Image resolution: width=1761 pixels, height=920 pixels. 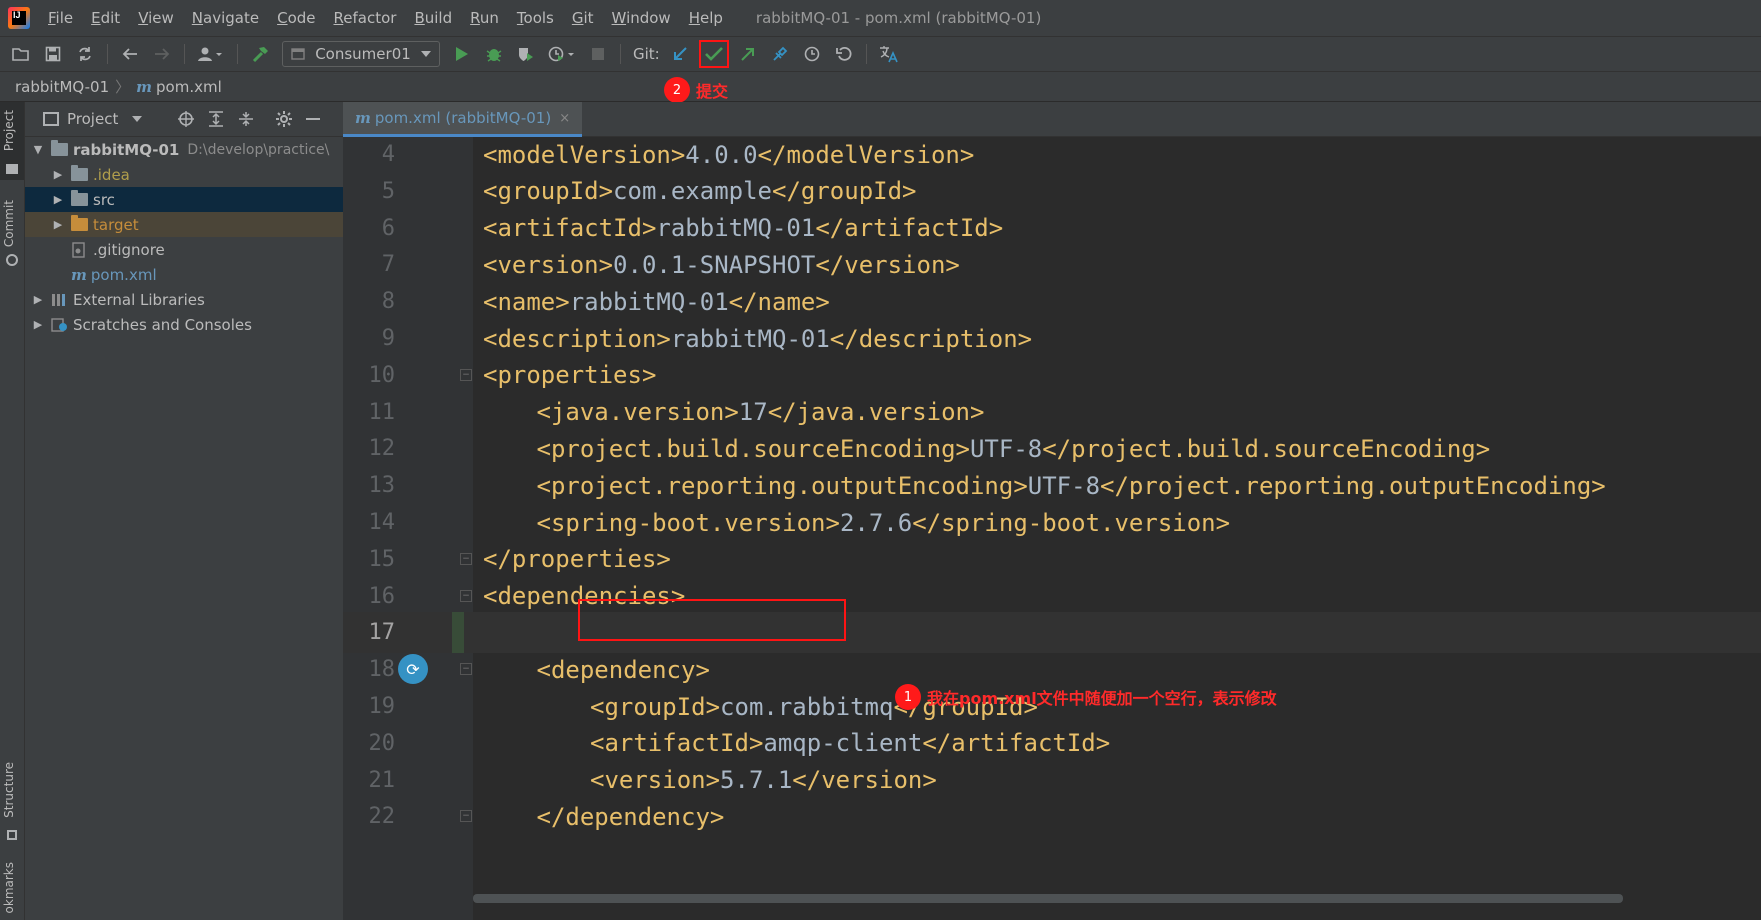 What do you see at coordinates (1052, 228) in the screenshot?
I see `code-line: 6 <artifactId>rabbitMQ-01</artifactId>` at bounding box center [1052, 228].